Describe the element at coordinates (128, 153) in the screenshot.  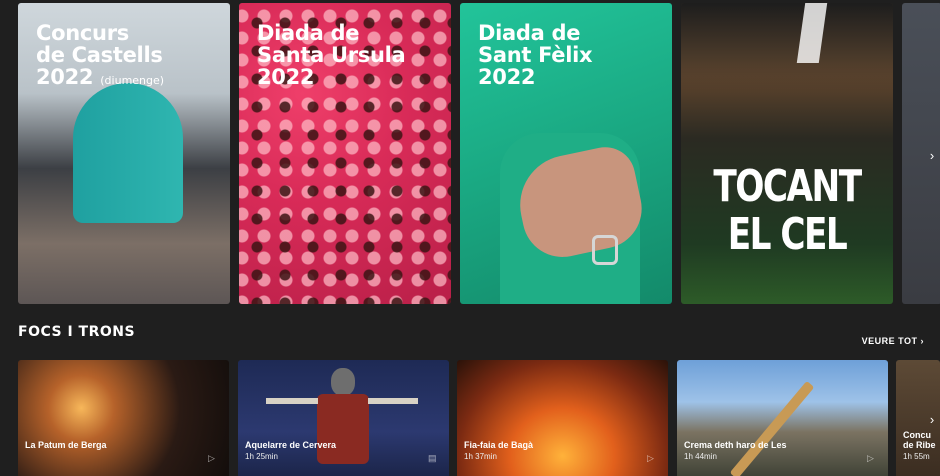
I see `castellers-image` at that location.